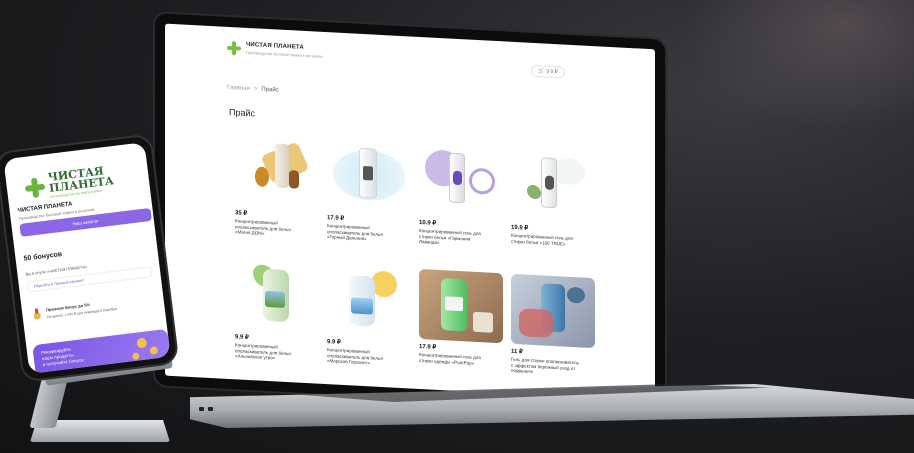 The width and height of the screenshot is (914, 453). What do you see at coordinates (369, 177) in the screenshot?
I see `white-bottle-water-icon` at bounding box center [369, 177].